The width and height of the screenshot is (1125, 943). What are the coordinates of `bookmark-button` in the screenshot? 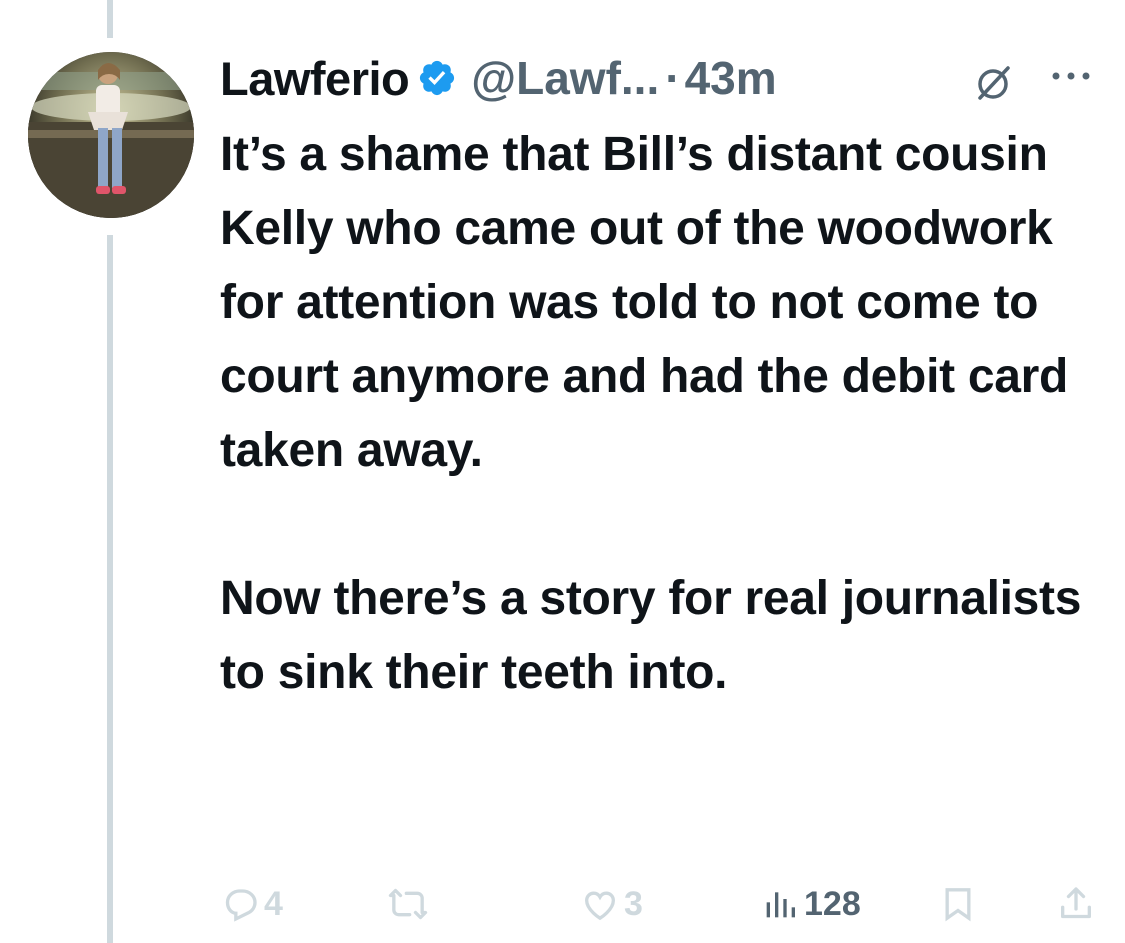 It's located at (958, 904).